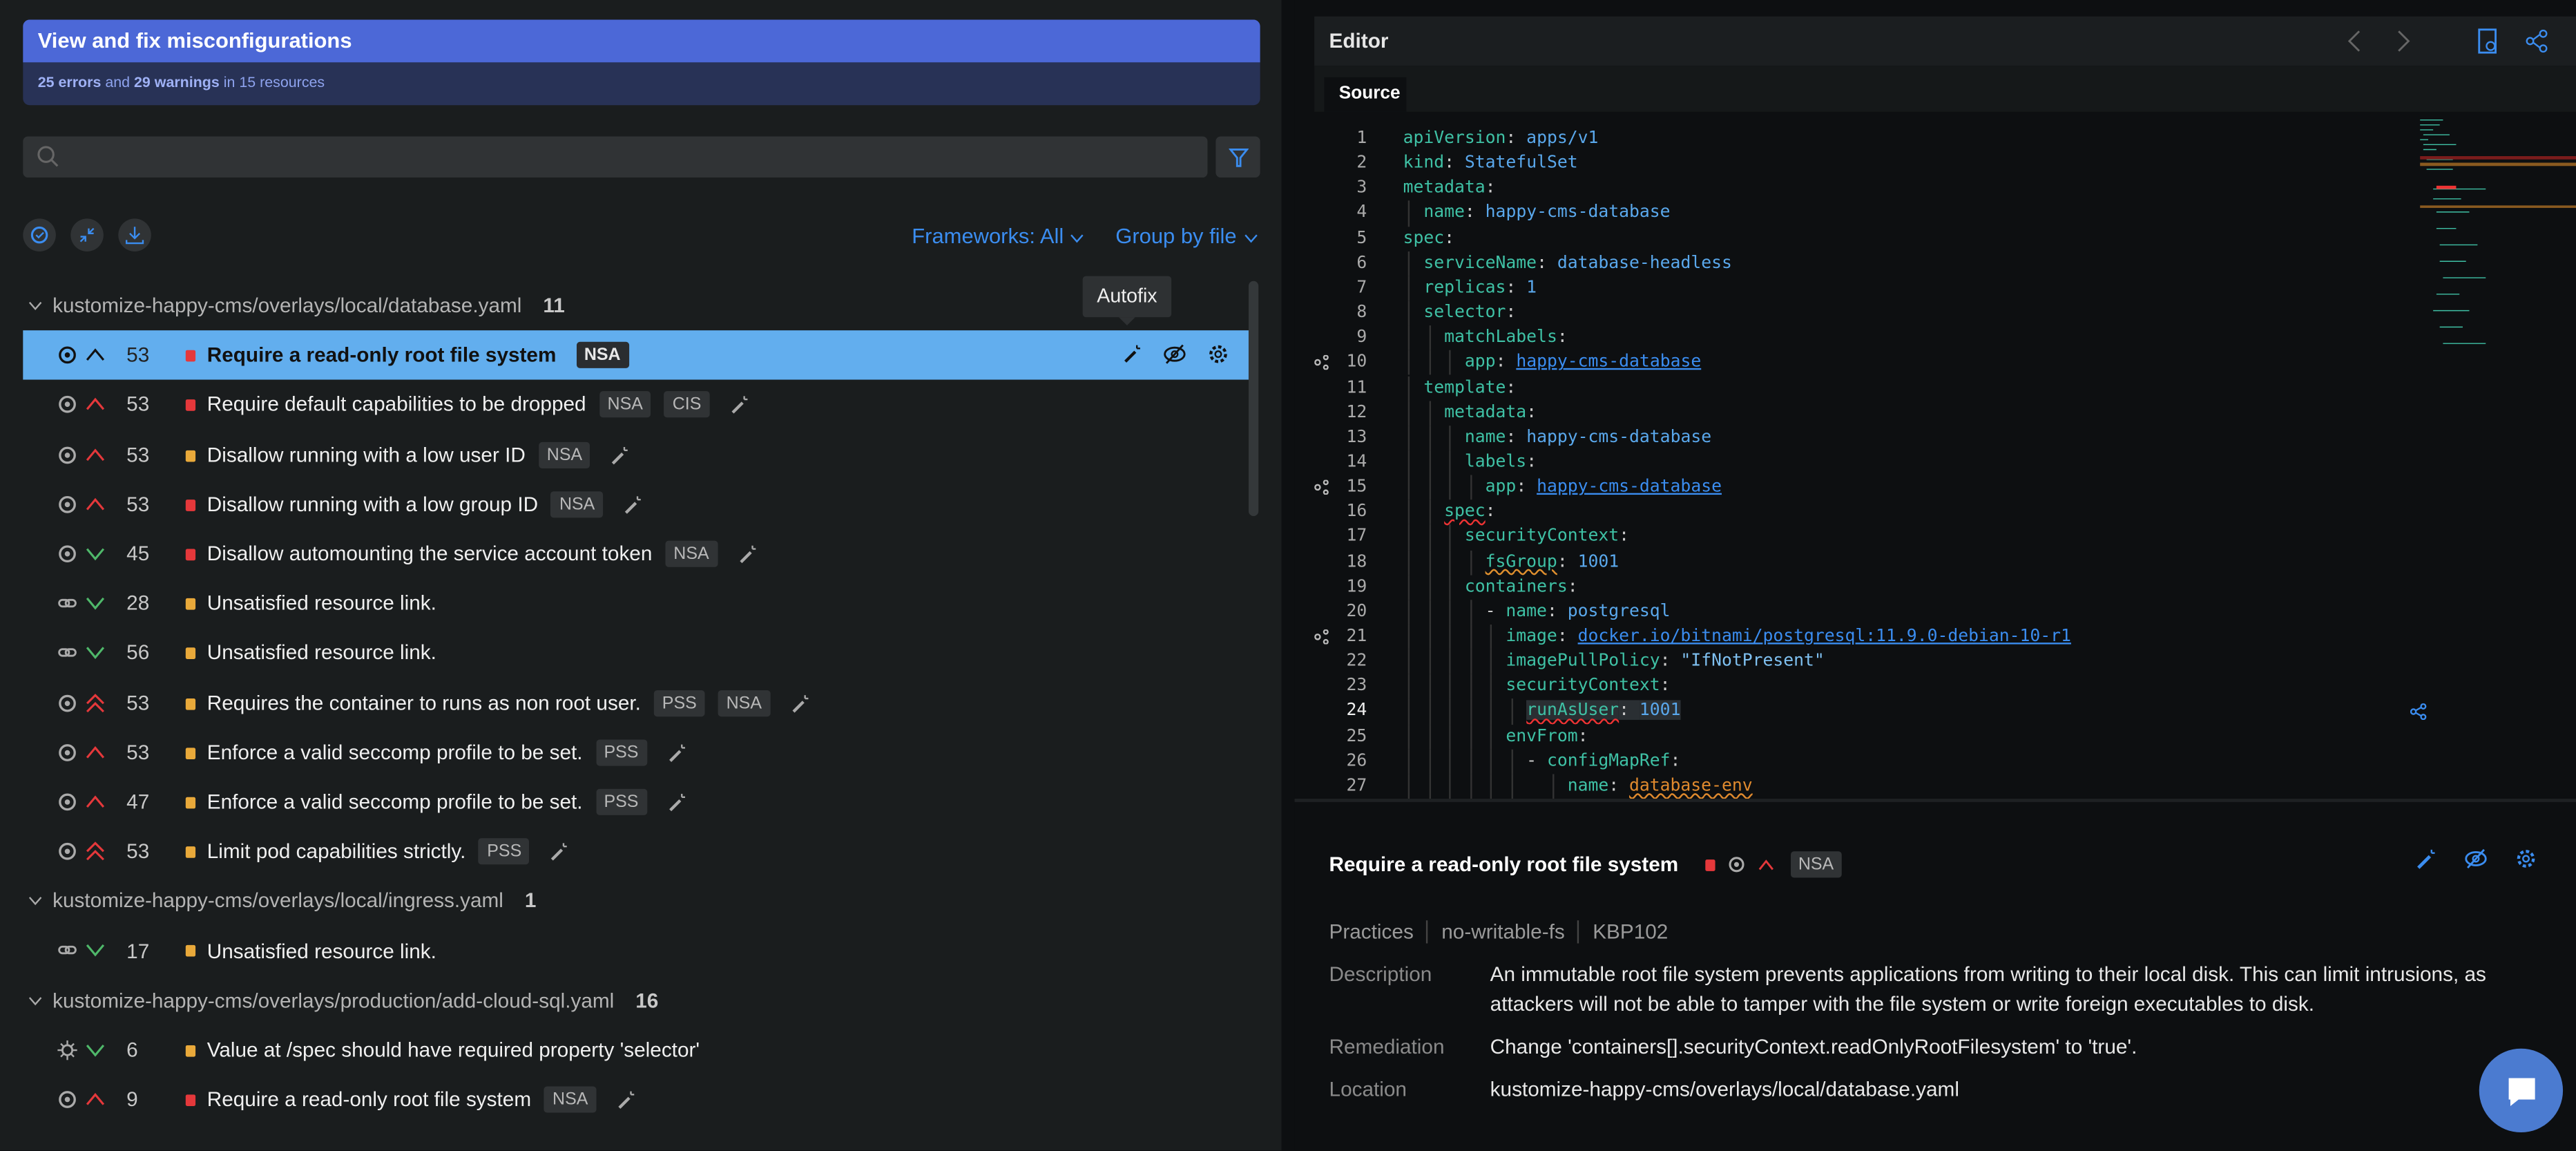  What do you see at coordinates (1253, 398) in the screenshot?
I see `list-scrollbar` at bounding box center [1253, 398].